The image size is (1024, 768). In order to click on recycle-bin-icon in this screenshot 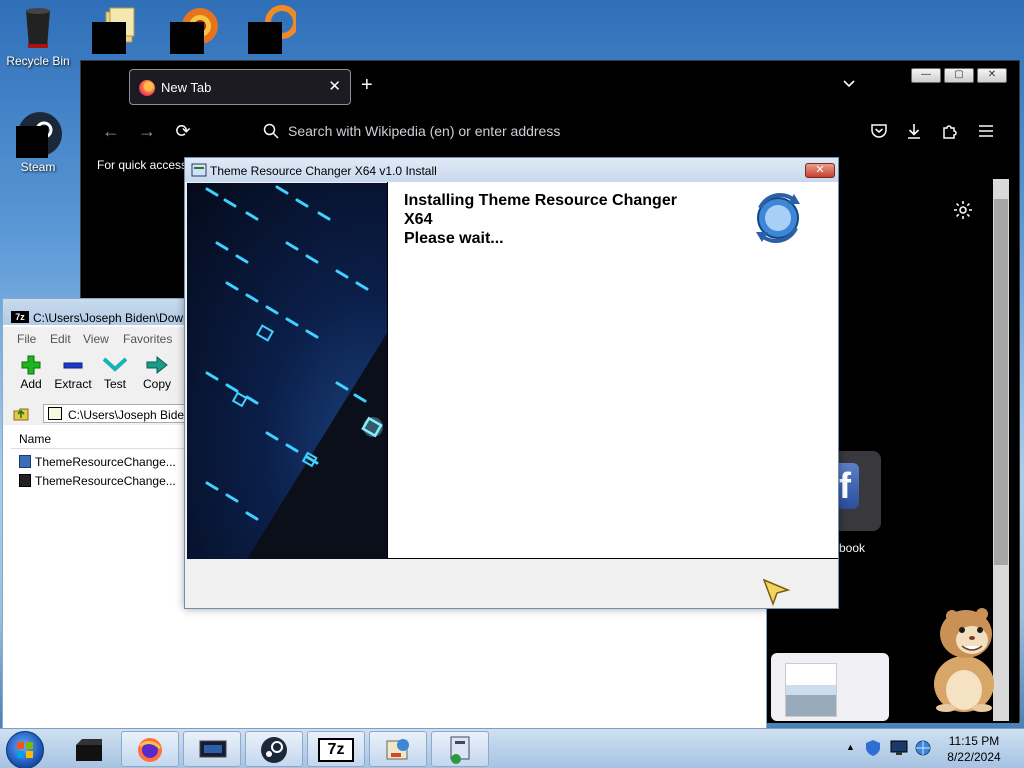, I will do `click(38, 28)`.